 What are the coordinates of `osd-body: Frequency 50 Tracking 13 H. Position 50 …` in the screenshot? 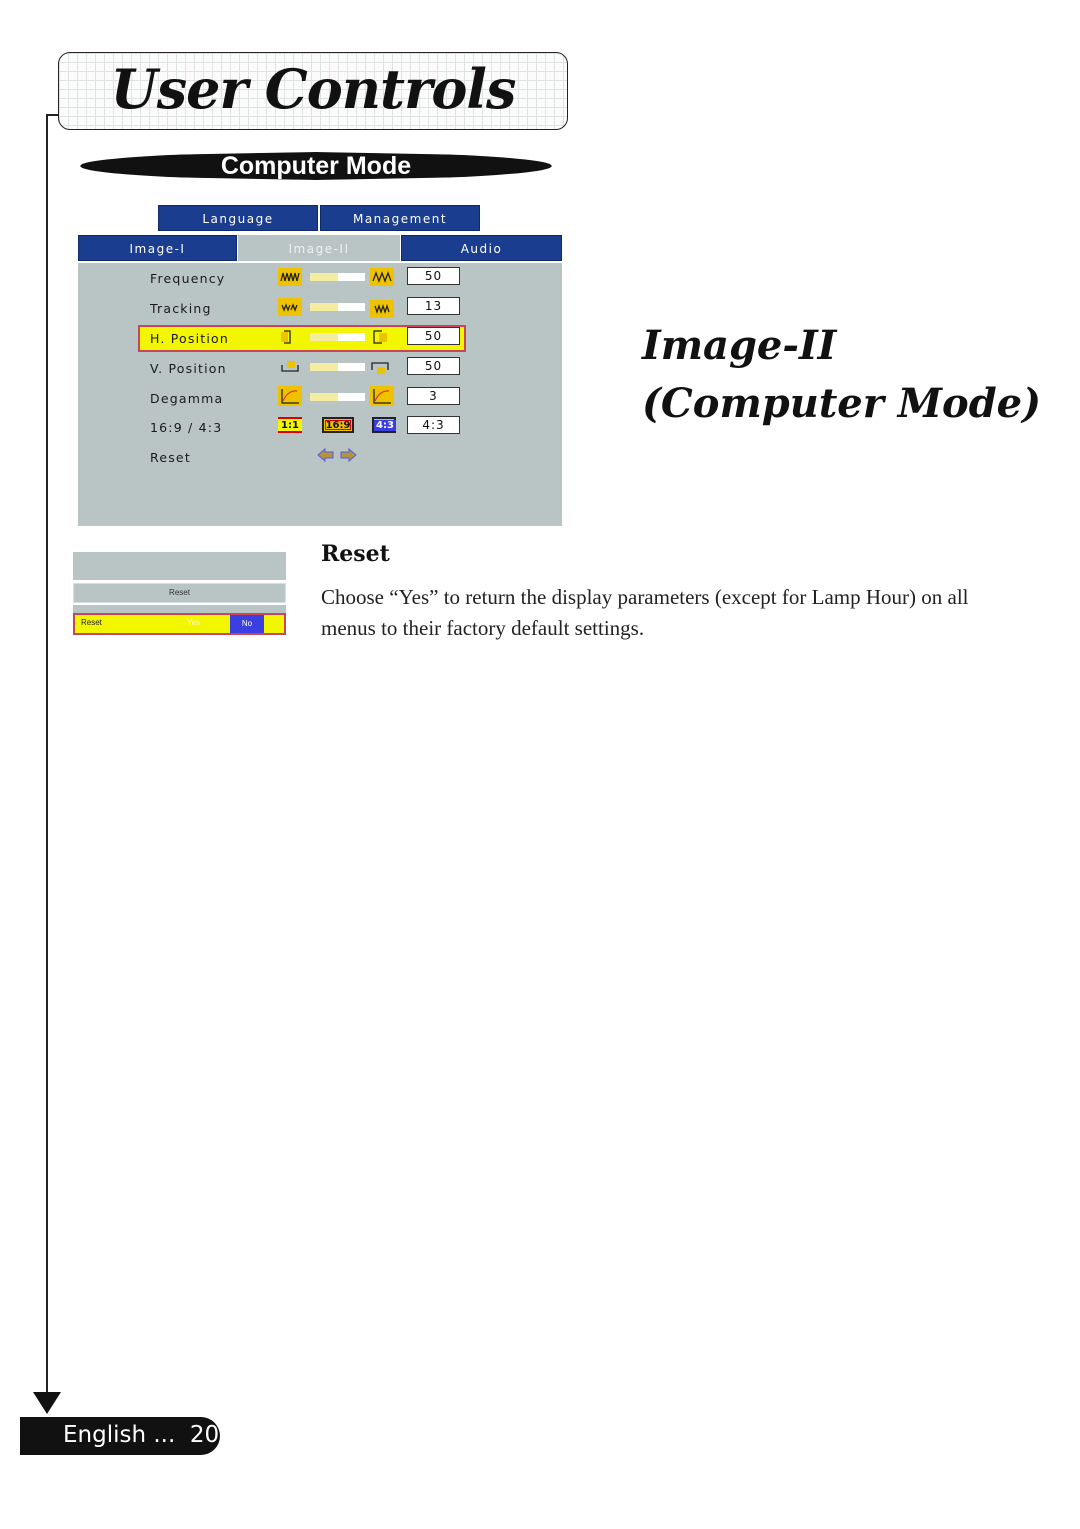 It's located at (320, 394).